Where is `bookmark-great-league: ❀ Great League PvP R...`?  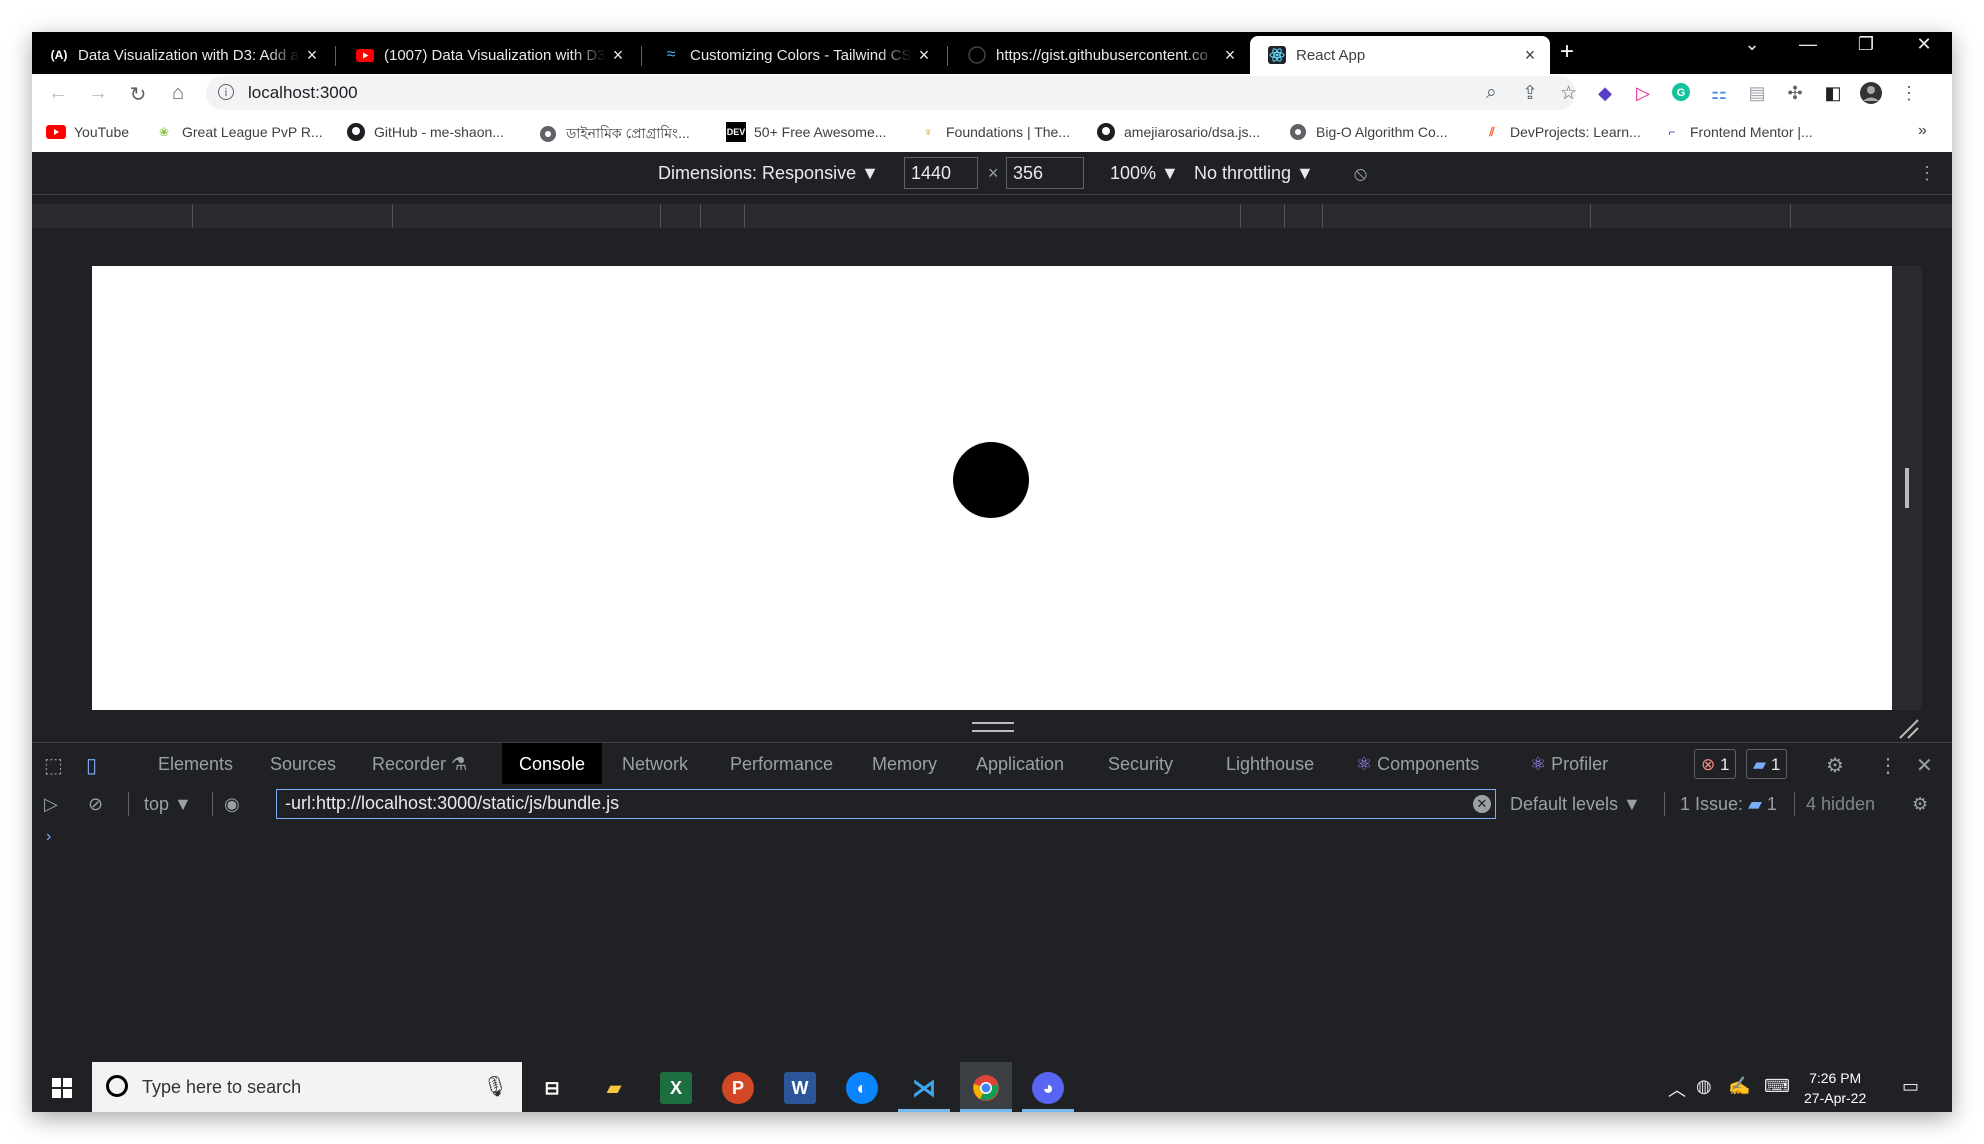
bookmark-great-league: ❀ Great League PvP R... is located at coordinates (238, 132).